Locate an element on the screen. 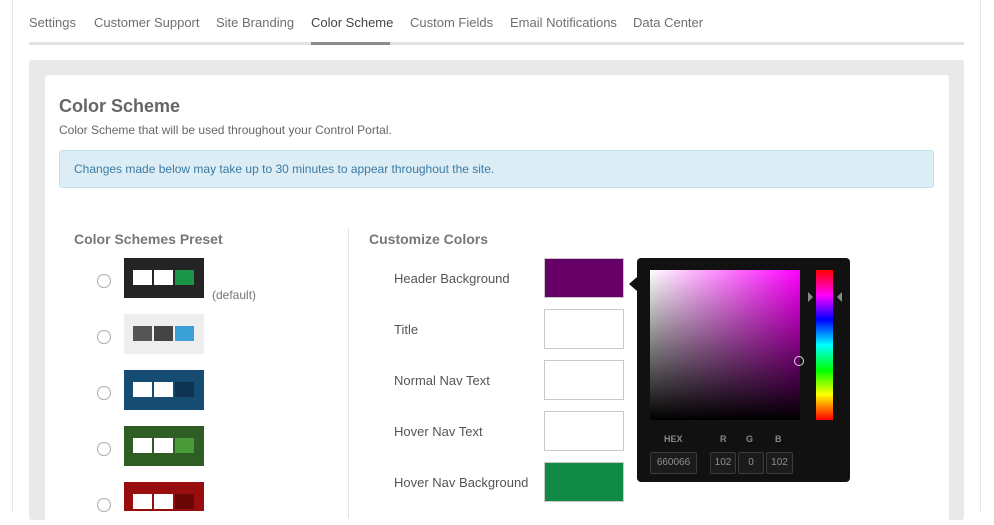 The height and width of the screenshot is (525, 994). hover-nav-text-label: Hover Nav Text is located at coordinates (438, 431).